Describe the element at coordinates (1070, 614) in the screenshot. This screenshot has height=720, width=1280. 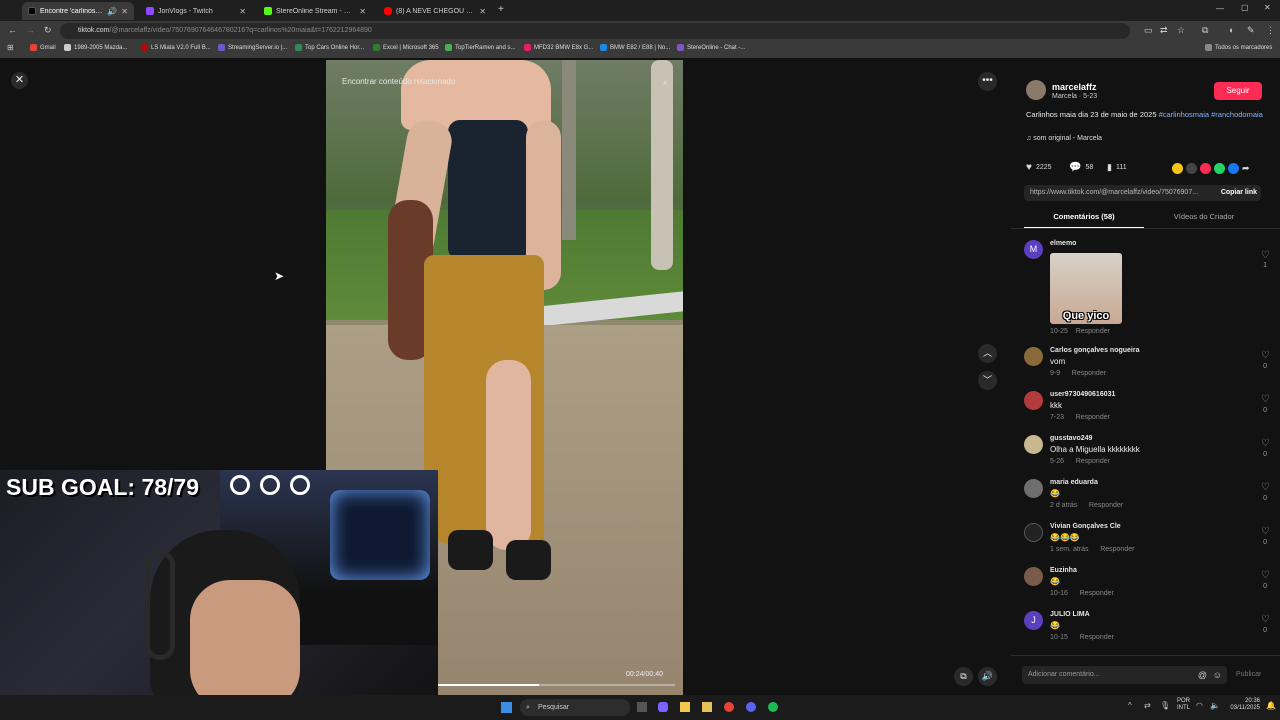
I see `comment-author: JULIO LIMA` at that location.